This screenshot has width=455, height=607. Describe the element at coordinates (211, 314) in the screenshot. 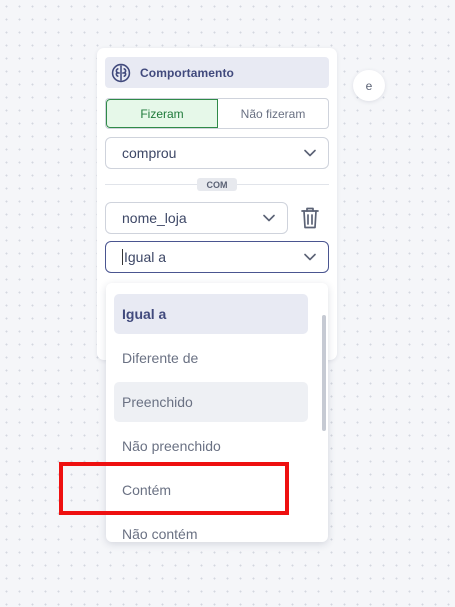

I see `dropdown-option-equal: Igual a` at that location.